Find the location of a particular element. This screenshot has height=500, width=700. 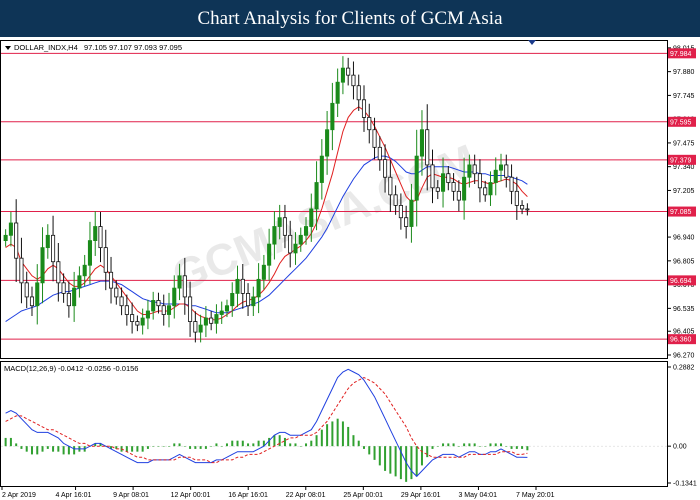

symbol-label: DOLLAR_INDX,H4 is located at coordinates (46, 47).